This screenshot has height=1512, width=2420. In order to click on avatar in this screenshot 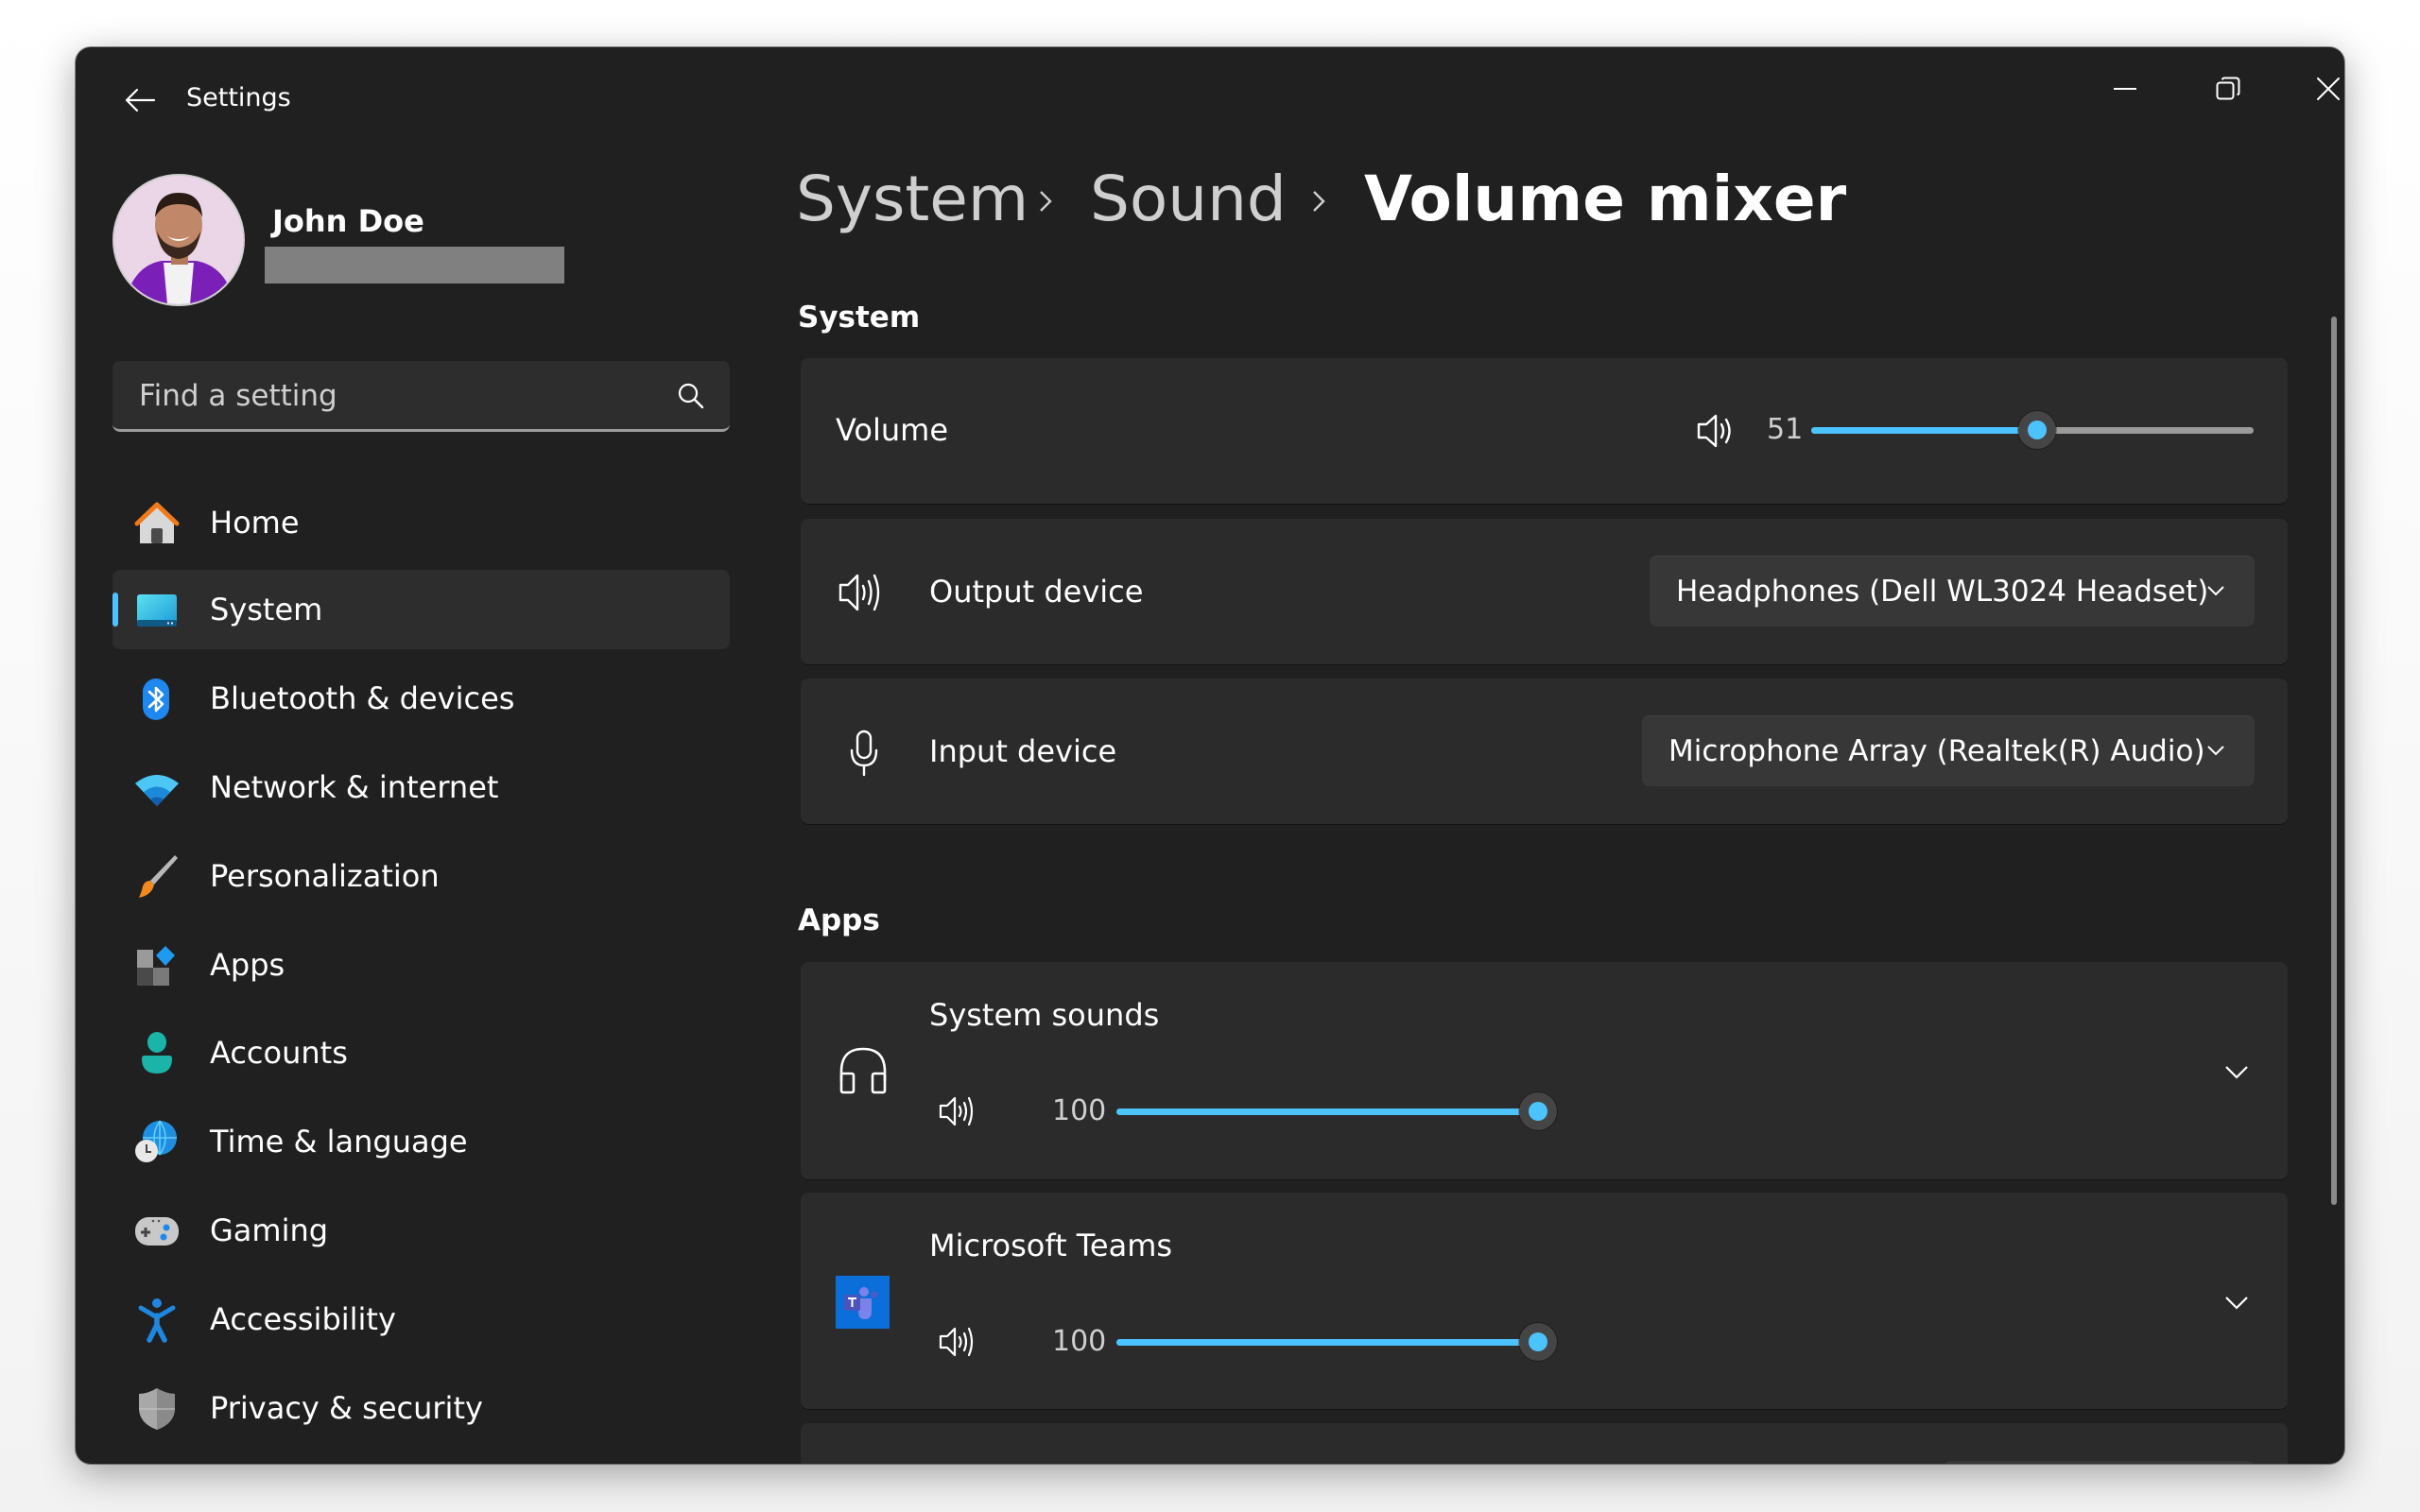, I will do `click(178, 240)`.